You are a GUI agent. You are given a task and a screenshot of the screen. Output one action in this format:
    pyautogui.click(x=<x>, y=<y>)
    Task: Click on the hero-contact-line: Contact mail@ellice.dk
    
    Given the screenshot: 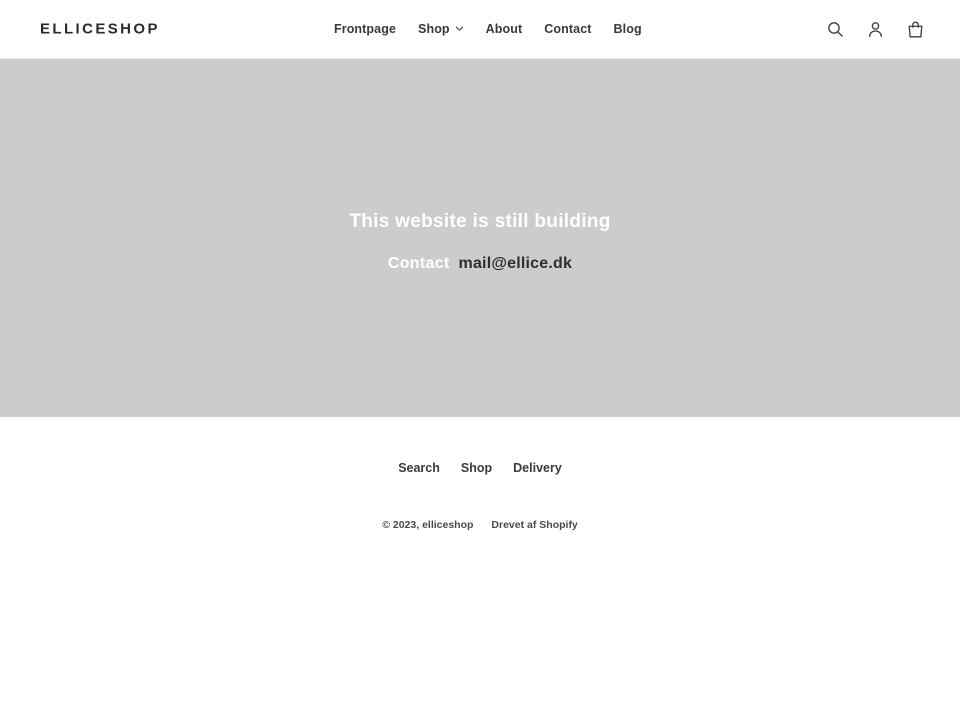 What is the action you would take?
    pyautogui.click(x=480, y=264)
    